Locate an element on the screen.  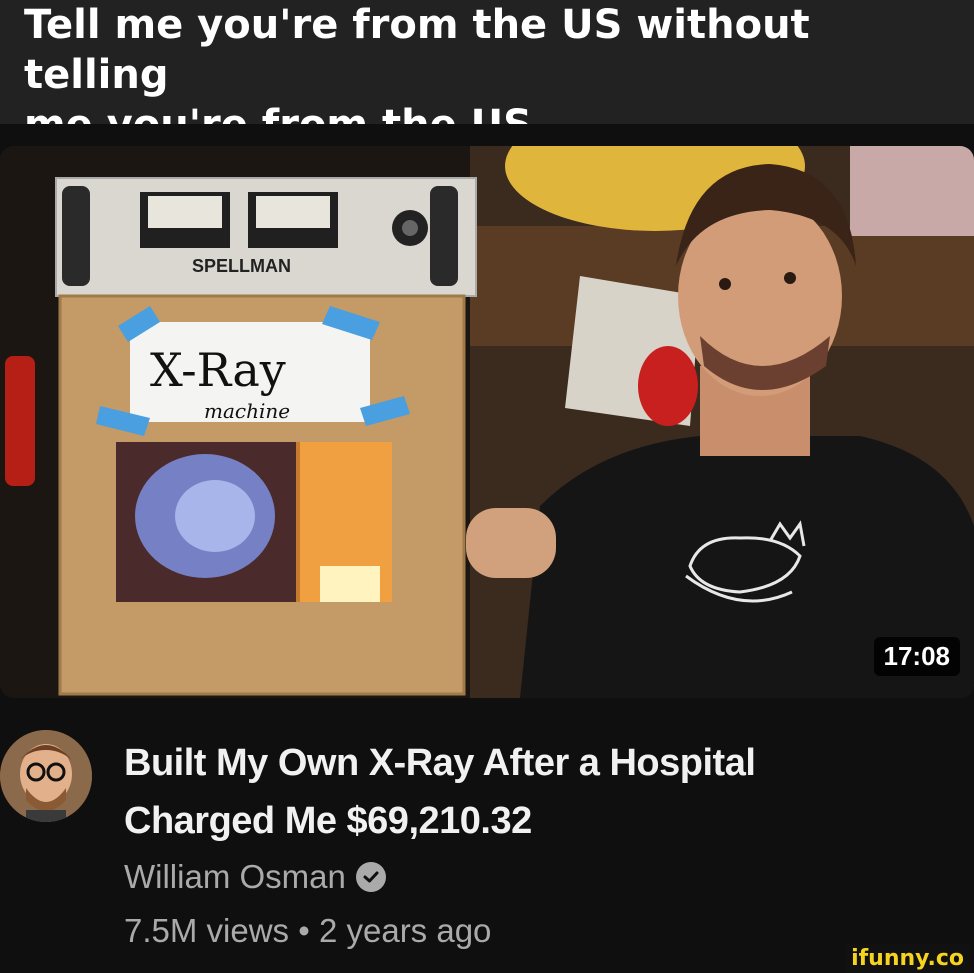
device-label: SPELLMAN is located at coordinates (241, 266).